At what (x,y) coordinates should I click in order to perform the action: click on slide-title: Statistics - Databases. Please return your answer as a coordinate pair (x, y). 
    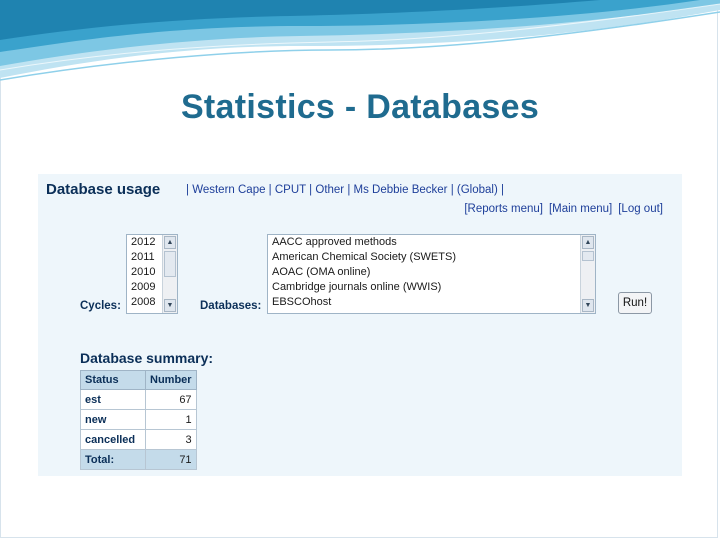
    Looking at the image, I should click on (360, 107).